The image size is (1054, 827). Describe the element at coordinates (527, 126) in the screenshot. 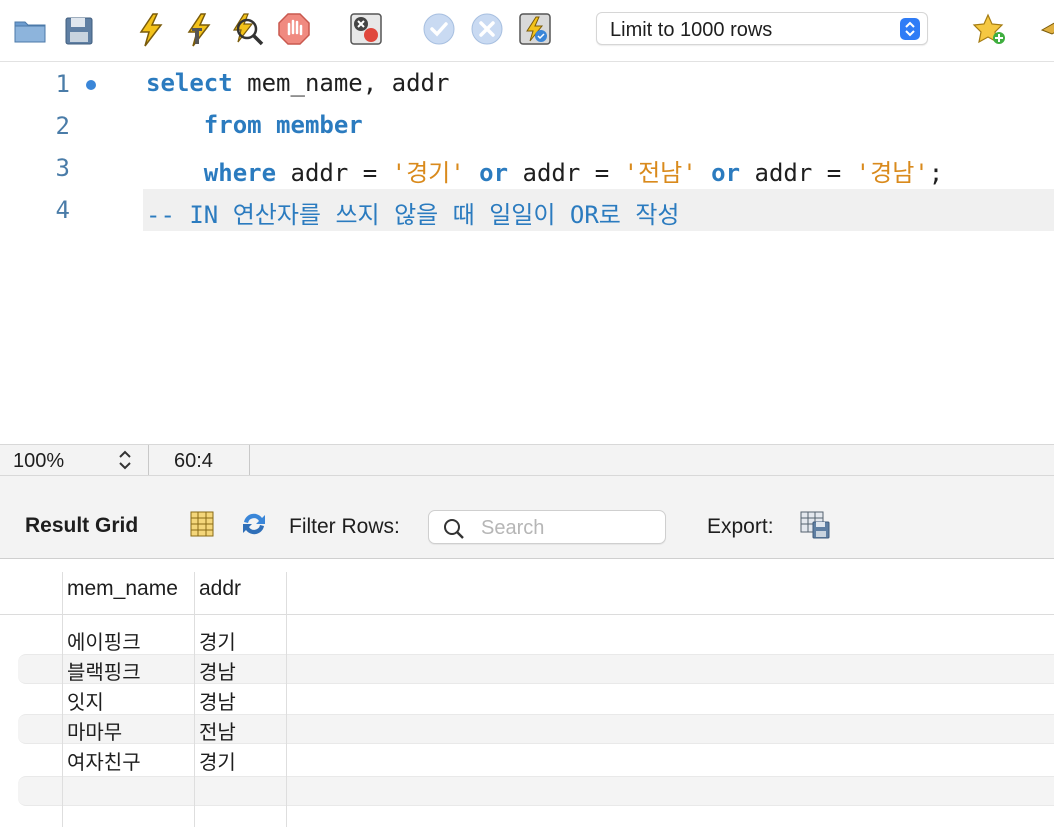

I see `code-line-2: 2 from member` at that location.